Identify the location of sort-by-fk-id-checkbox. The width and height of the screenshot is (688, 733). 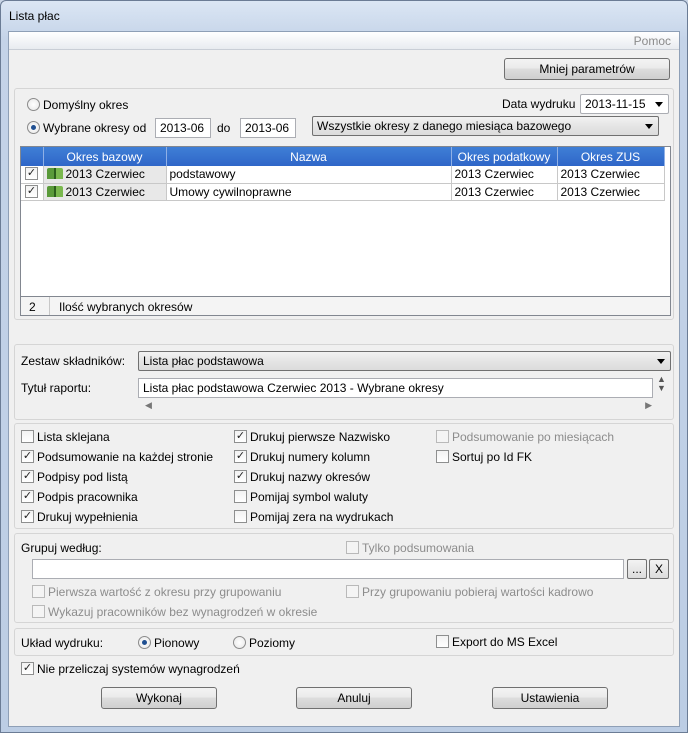
(442, 456).